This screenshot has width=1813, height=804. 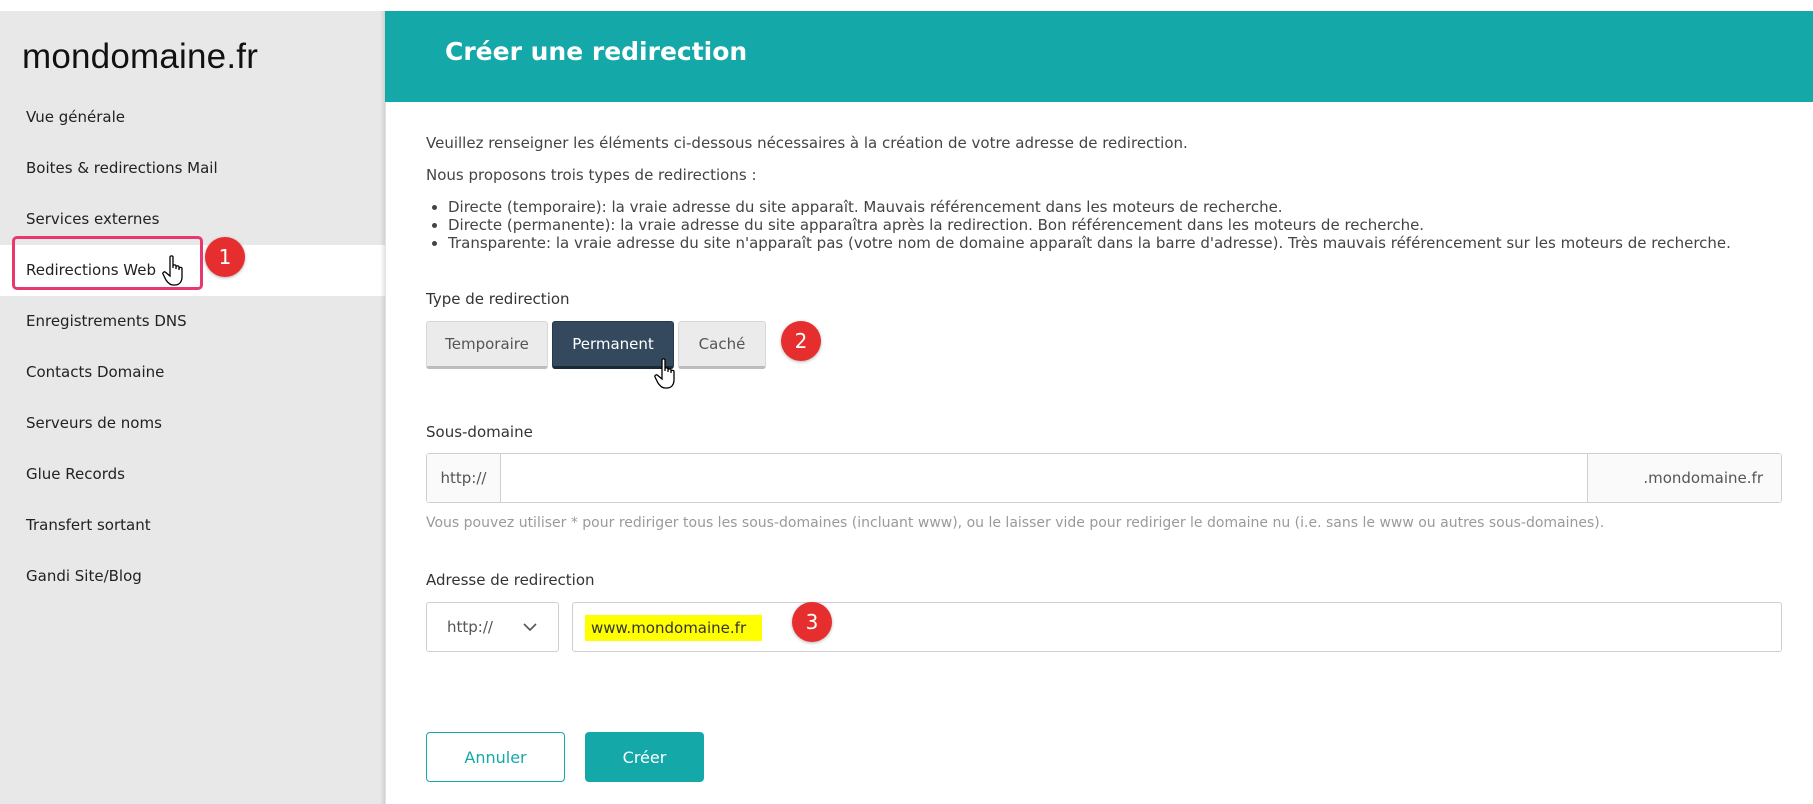 I want to click on sidebar-item-label: Services externes, so click(x=93, y=219).